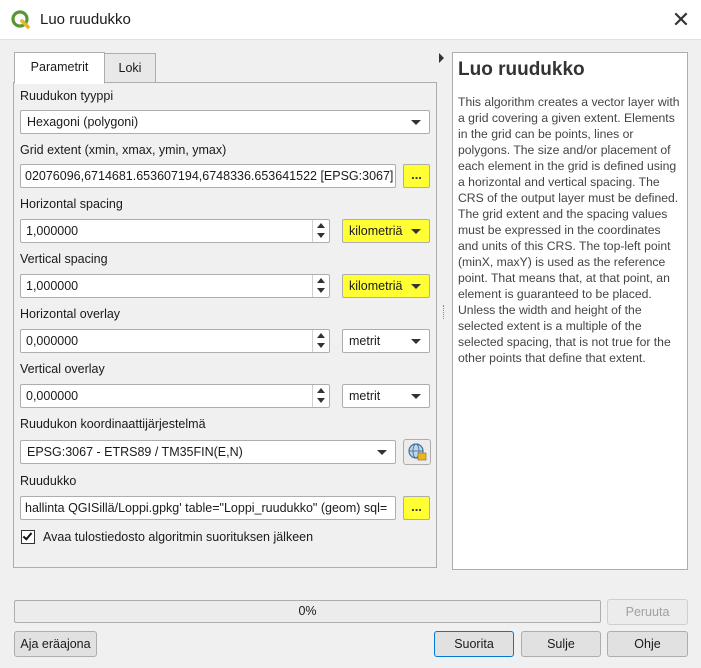  What do you see at coordinates (376, 231) in the screenshot?
I see `h-spacing-unit-value: kilometriä` at bounding box center [376, 231].